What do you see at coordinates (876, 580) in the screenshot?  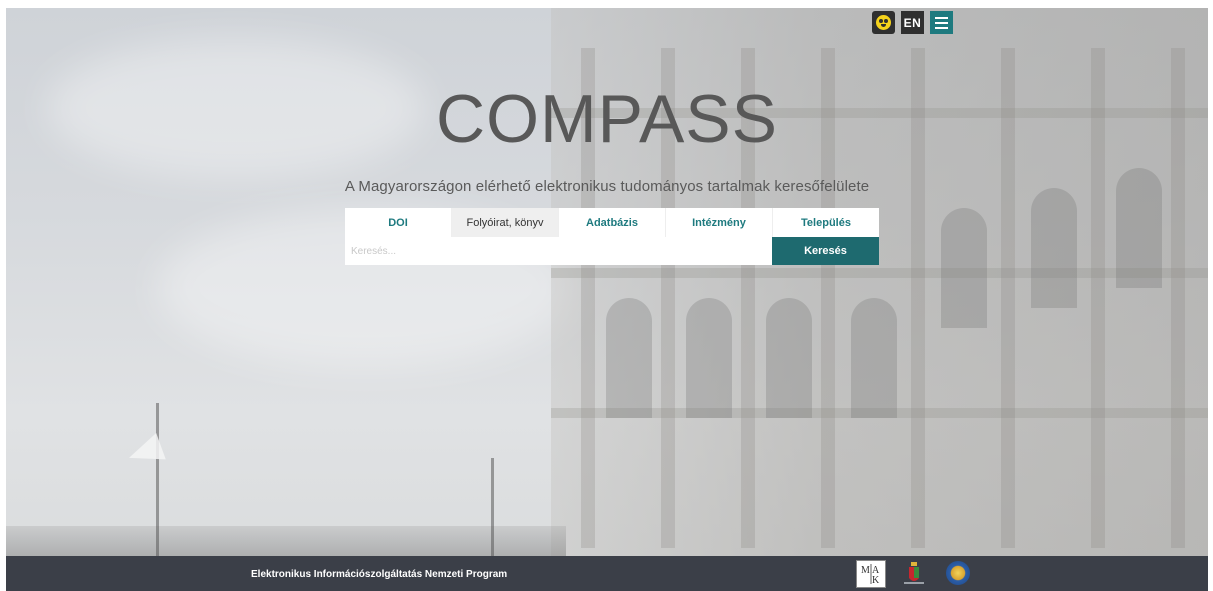 I see `svg-text: K` at bounding box center [876, 580].